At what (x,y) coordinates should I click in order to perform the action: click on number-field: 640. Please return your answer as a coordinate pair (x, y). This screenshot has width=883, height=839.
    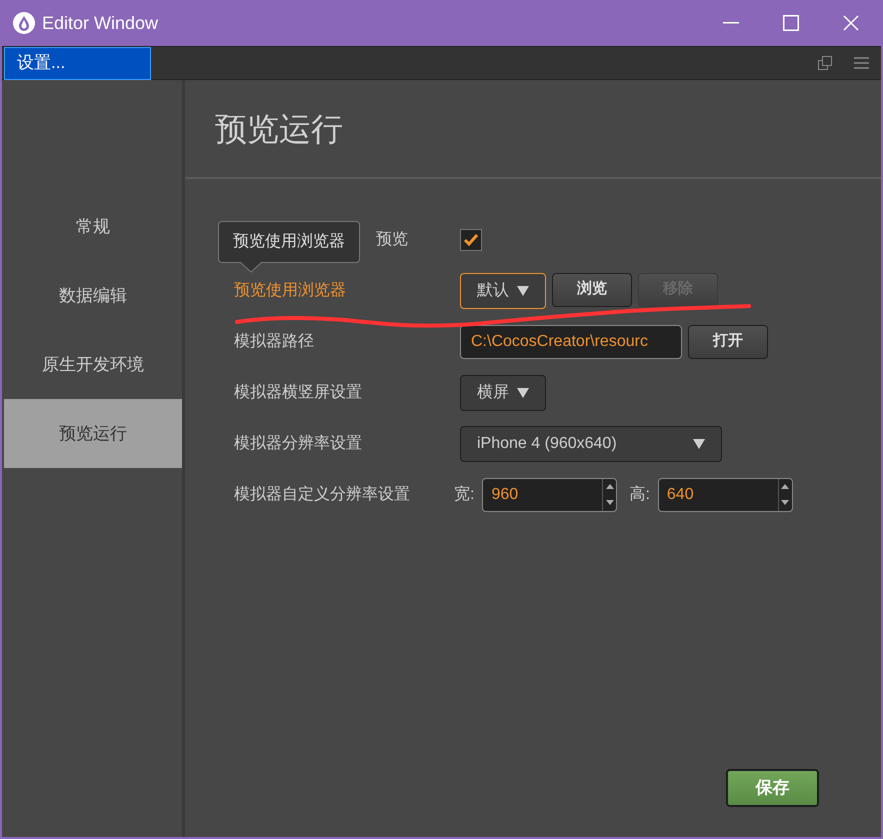
    Looking at the image, I should click on (725, 495).